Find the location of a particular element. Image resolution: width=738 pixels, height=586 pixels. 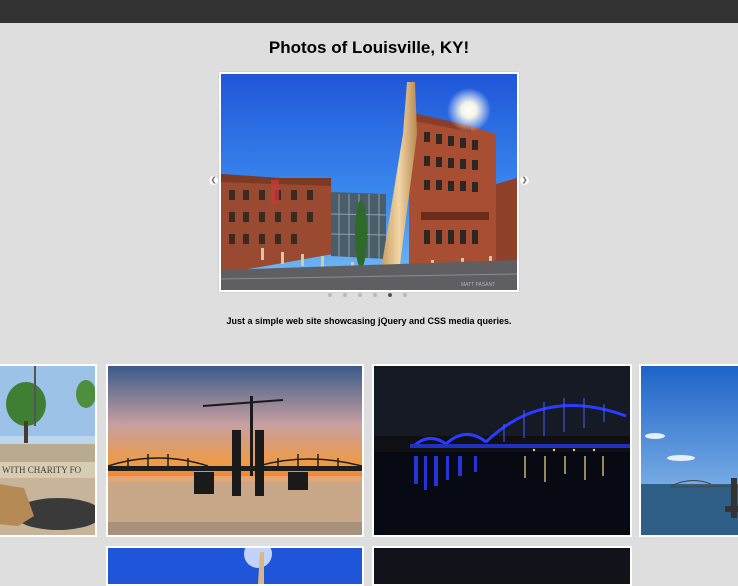

chevron-right-icon: ❯ is located at coordinates (524, 180).